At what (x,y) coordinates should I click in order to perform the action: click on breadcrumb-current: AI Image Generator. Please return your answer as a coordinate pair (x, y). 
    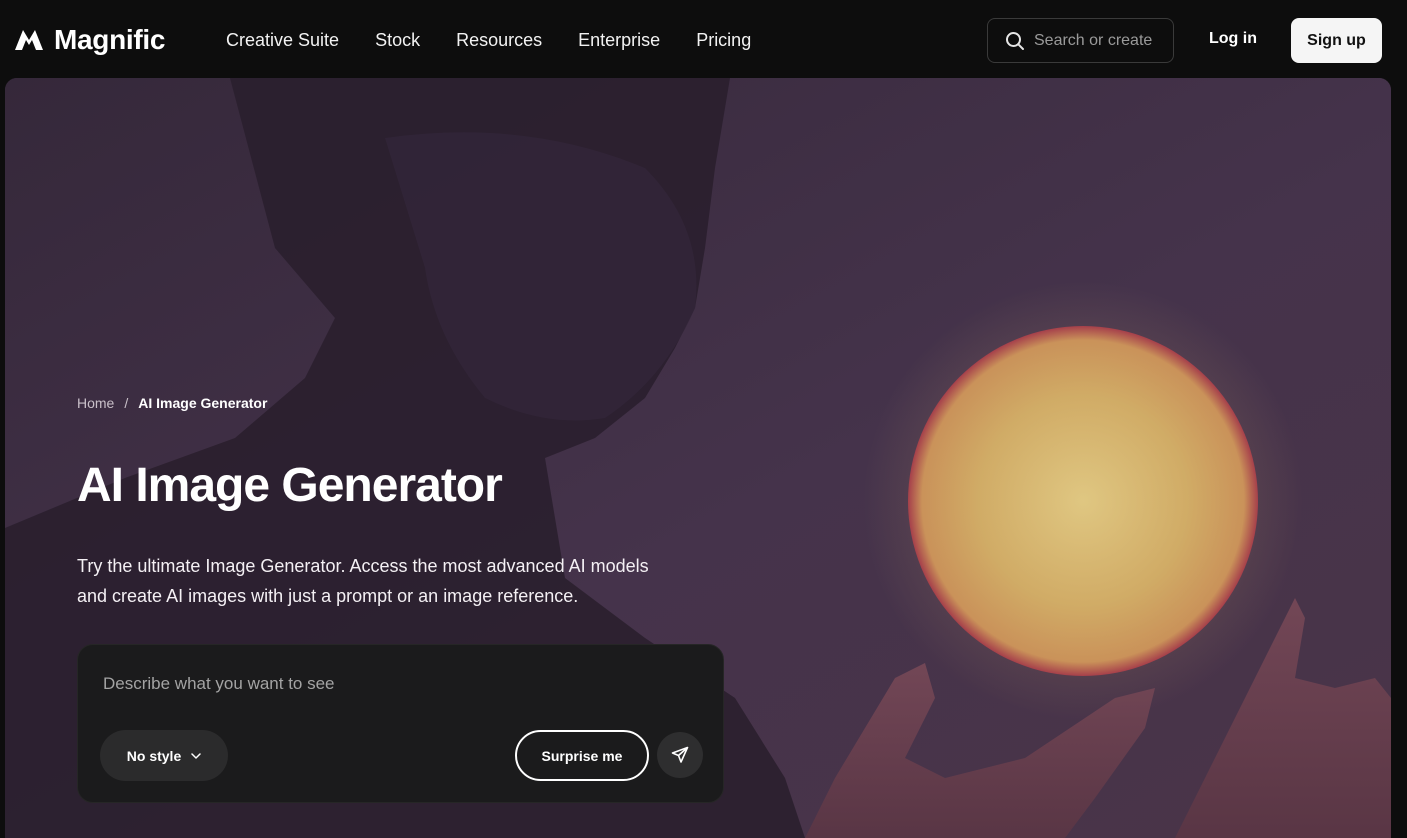
    Looking at the image, I should click on (203, 403).